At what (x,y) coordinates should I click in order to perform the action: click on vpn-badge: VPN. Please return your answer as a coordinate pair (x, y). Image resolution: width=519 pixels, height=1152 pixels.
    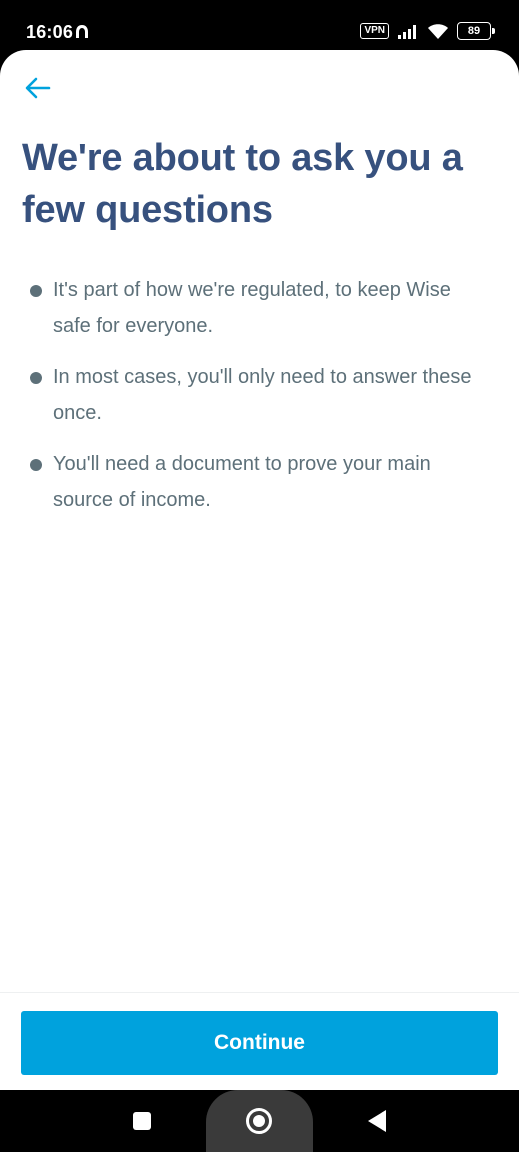
    Looking at the image, I should click on (374, 31).